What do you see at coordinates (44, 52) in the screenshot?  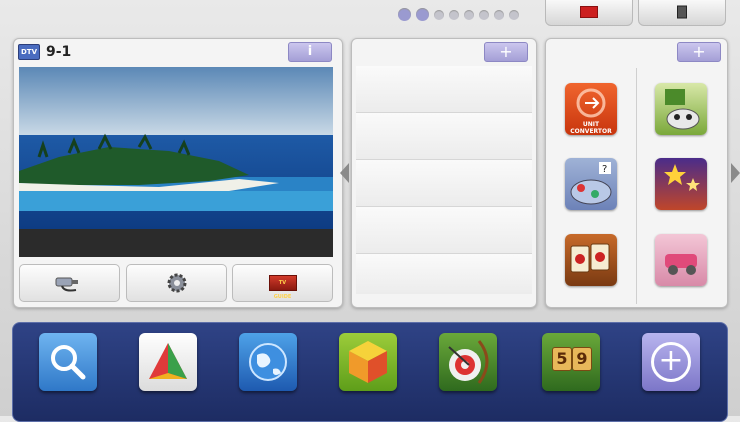 I see `channel-display: DTV 9-1` at bounding box center [44, 52].